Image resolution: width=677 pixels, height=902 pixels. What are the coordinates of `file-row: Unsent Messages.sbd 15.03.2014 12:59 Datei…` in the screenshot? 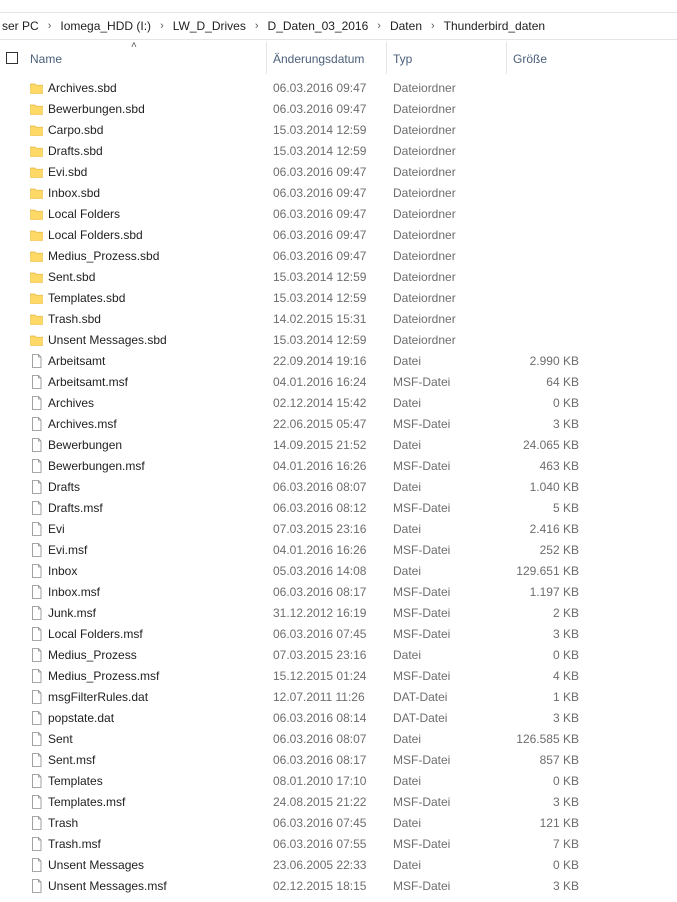 It's located at (338, 339).